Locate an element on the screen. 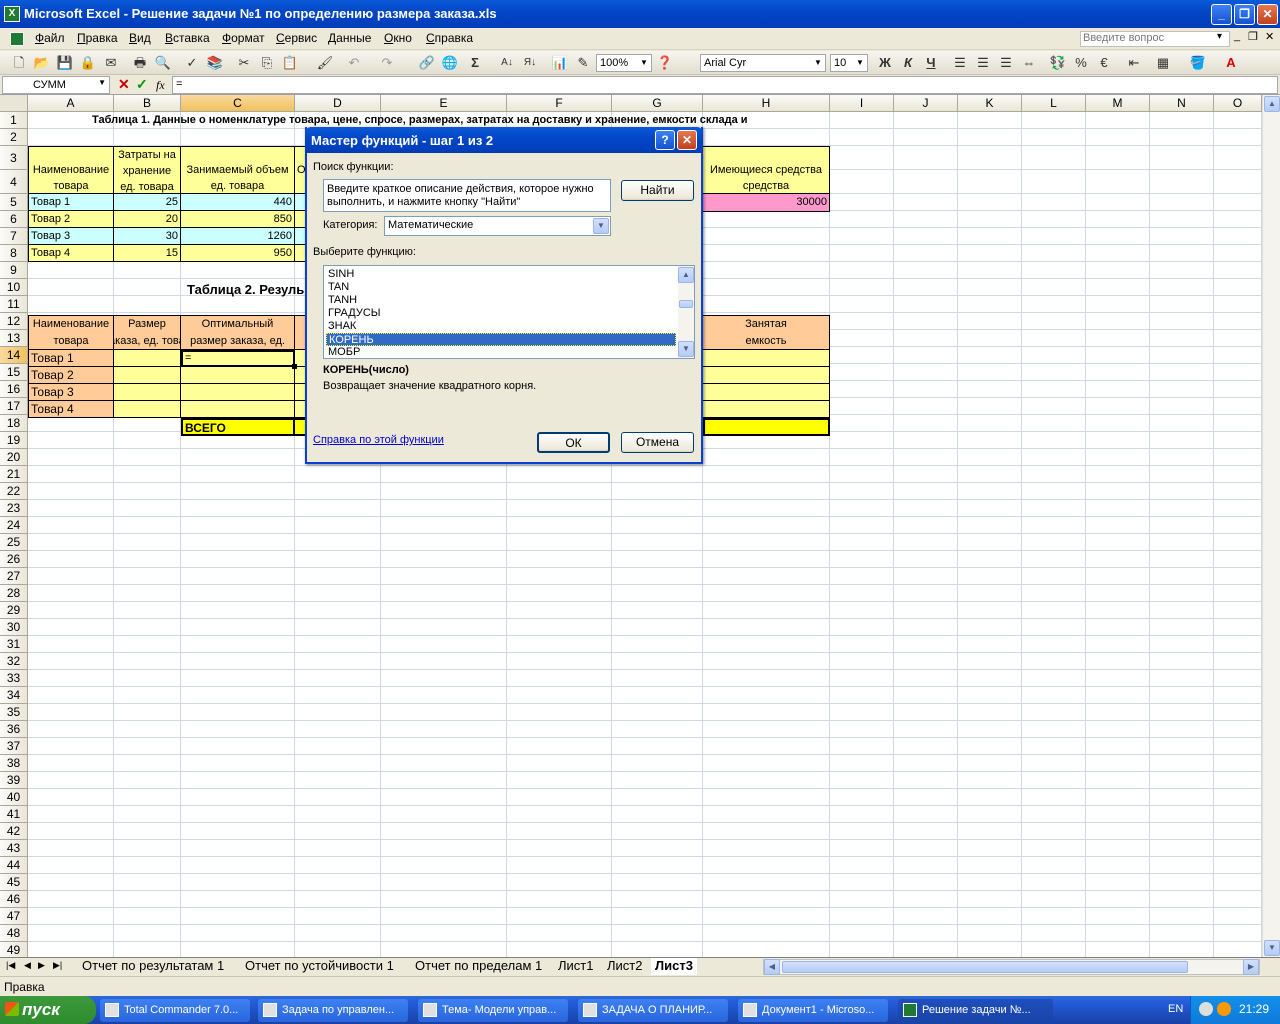  start-button: пуск is located at coordinates (48, 1010).